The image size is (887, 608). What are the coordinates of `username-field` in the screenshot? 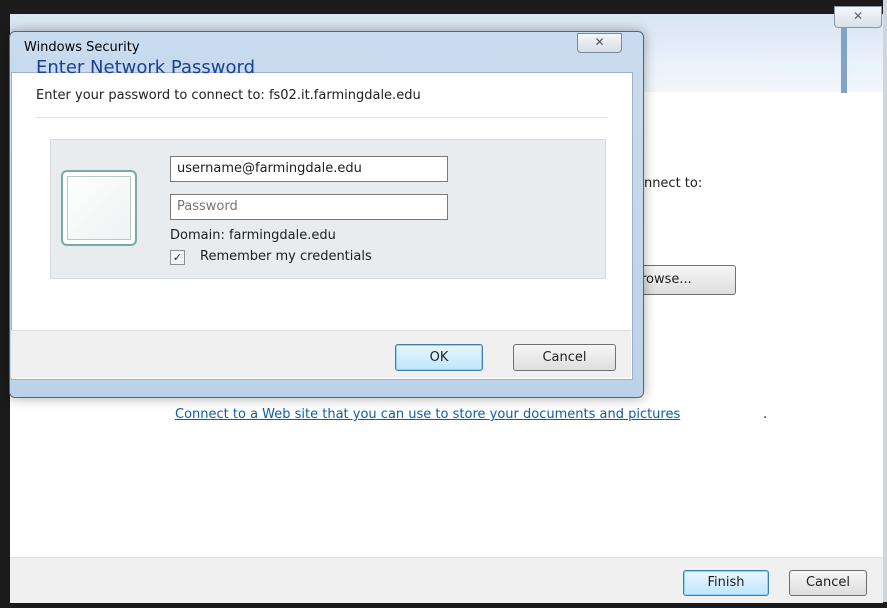 It's located at (309, 169).